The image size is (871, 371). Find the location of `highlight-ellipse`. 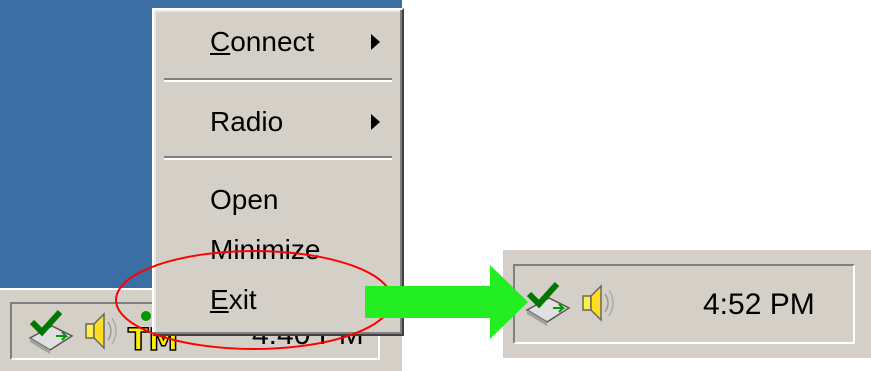

highlight-ellipse is located at coordinates (254, 300).